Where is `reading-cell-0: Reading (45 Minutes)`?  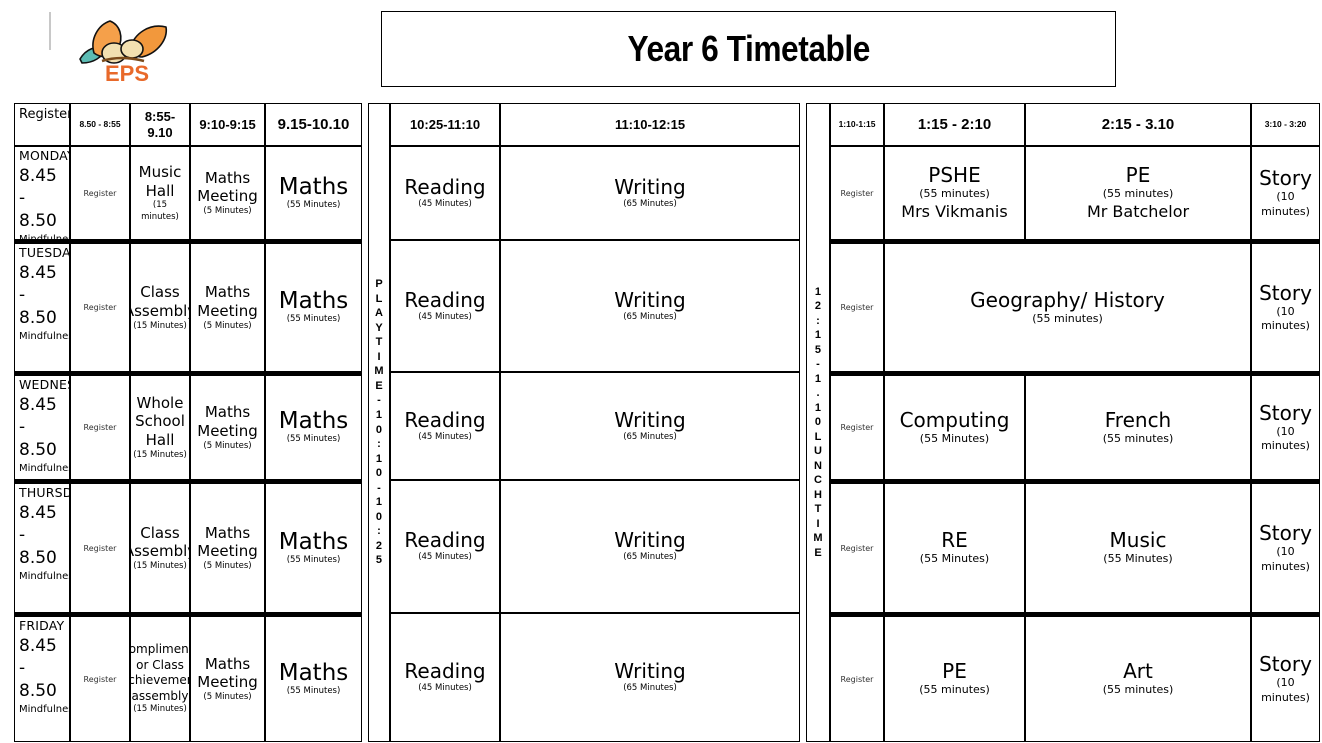 reading-cell-0: Reading (45 Minutes) is located at coordinates (445, 193).